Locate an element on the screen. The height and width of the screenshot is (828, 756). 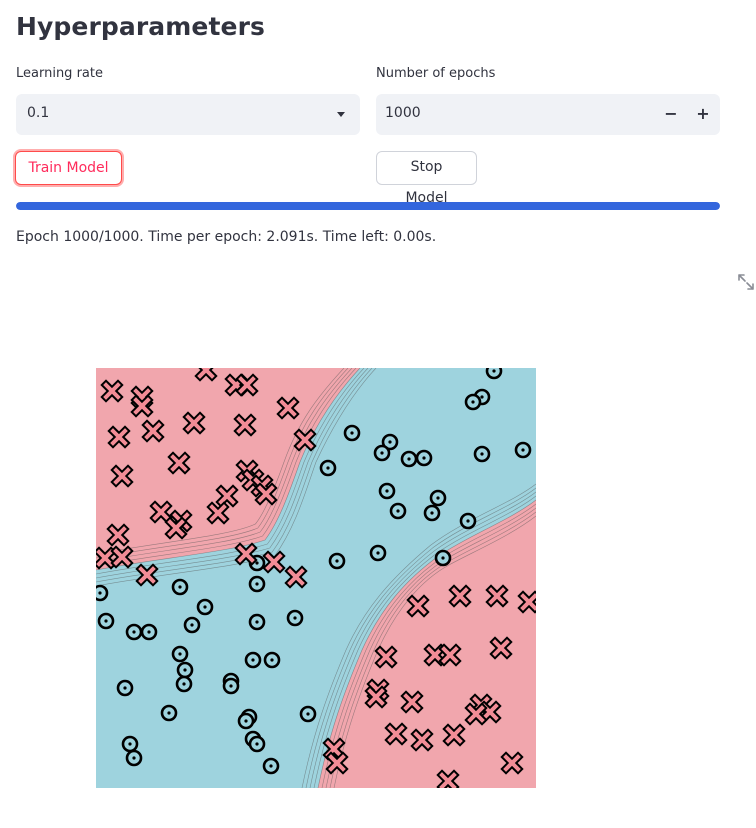
decrement-button: − is located at coordinates (671, 114).